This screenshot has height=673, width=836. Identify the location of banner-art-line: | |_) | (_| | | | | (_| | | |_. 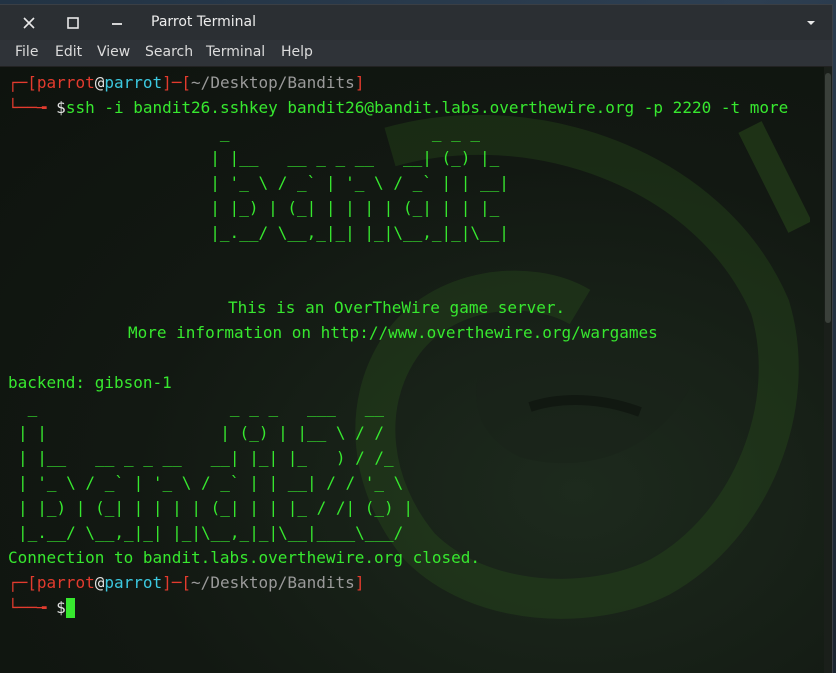
(254, 207).